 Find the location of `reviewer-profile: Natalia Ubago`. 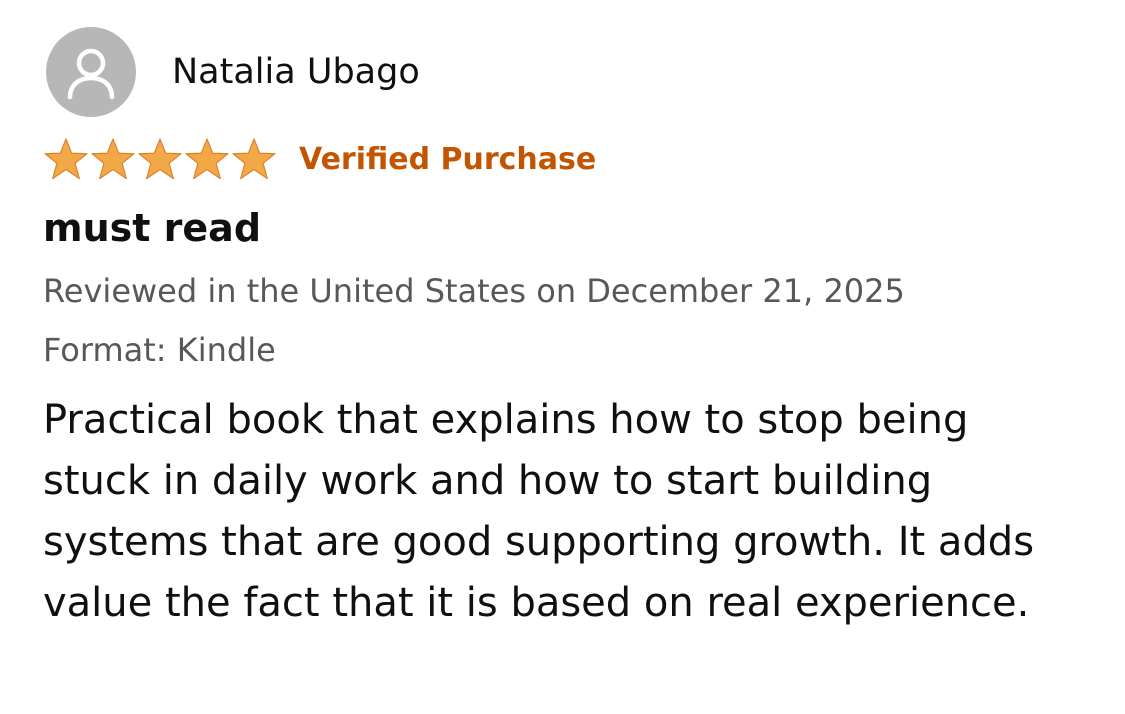

reviewer-profile: Natalia Ubago is located at coordinates (233, 72).